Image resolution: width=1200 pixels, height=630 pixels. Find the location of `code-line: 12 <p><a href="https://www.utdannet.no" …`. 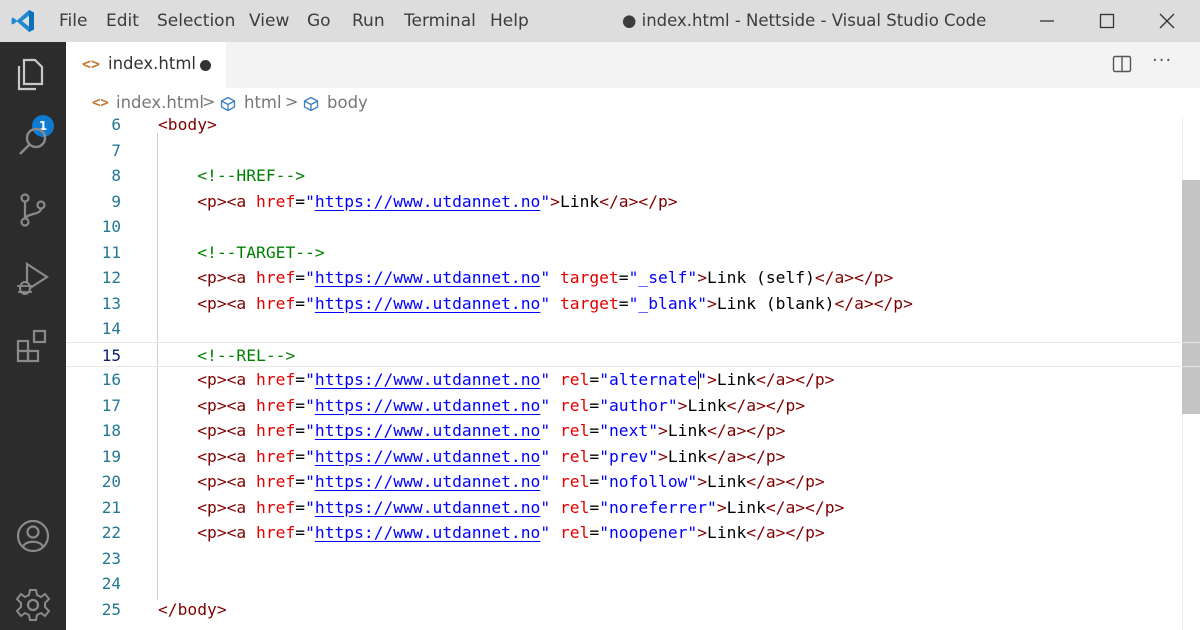

code-line: 12 <p><a href="https://www.utdannet.no" … is located at coordinates (633, 278).